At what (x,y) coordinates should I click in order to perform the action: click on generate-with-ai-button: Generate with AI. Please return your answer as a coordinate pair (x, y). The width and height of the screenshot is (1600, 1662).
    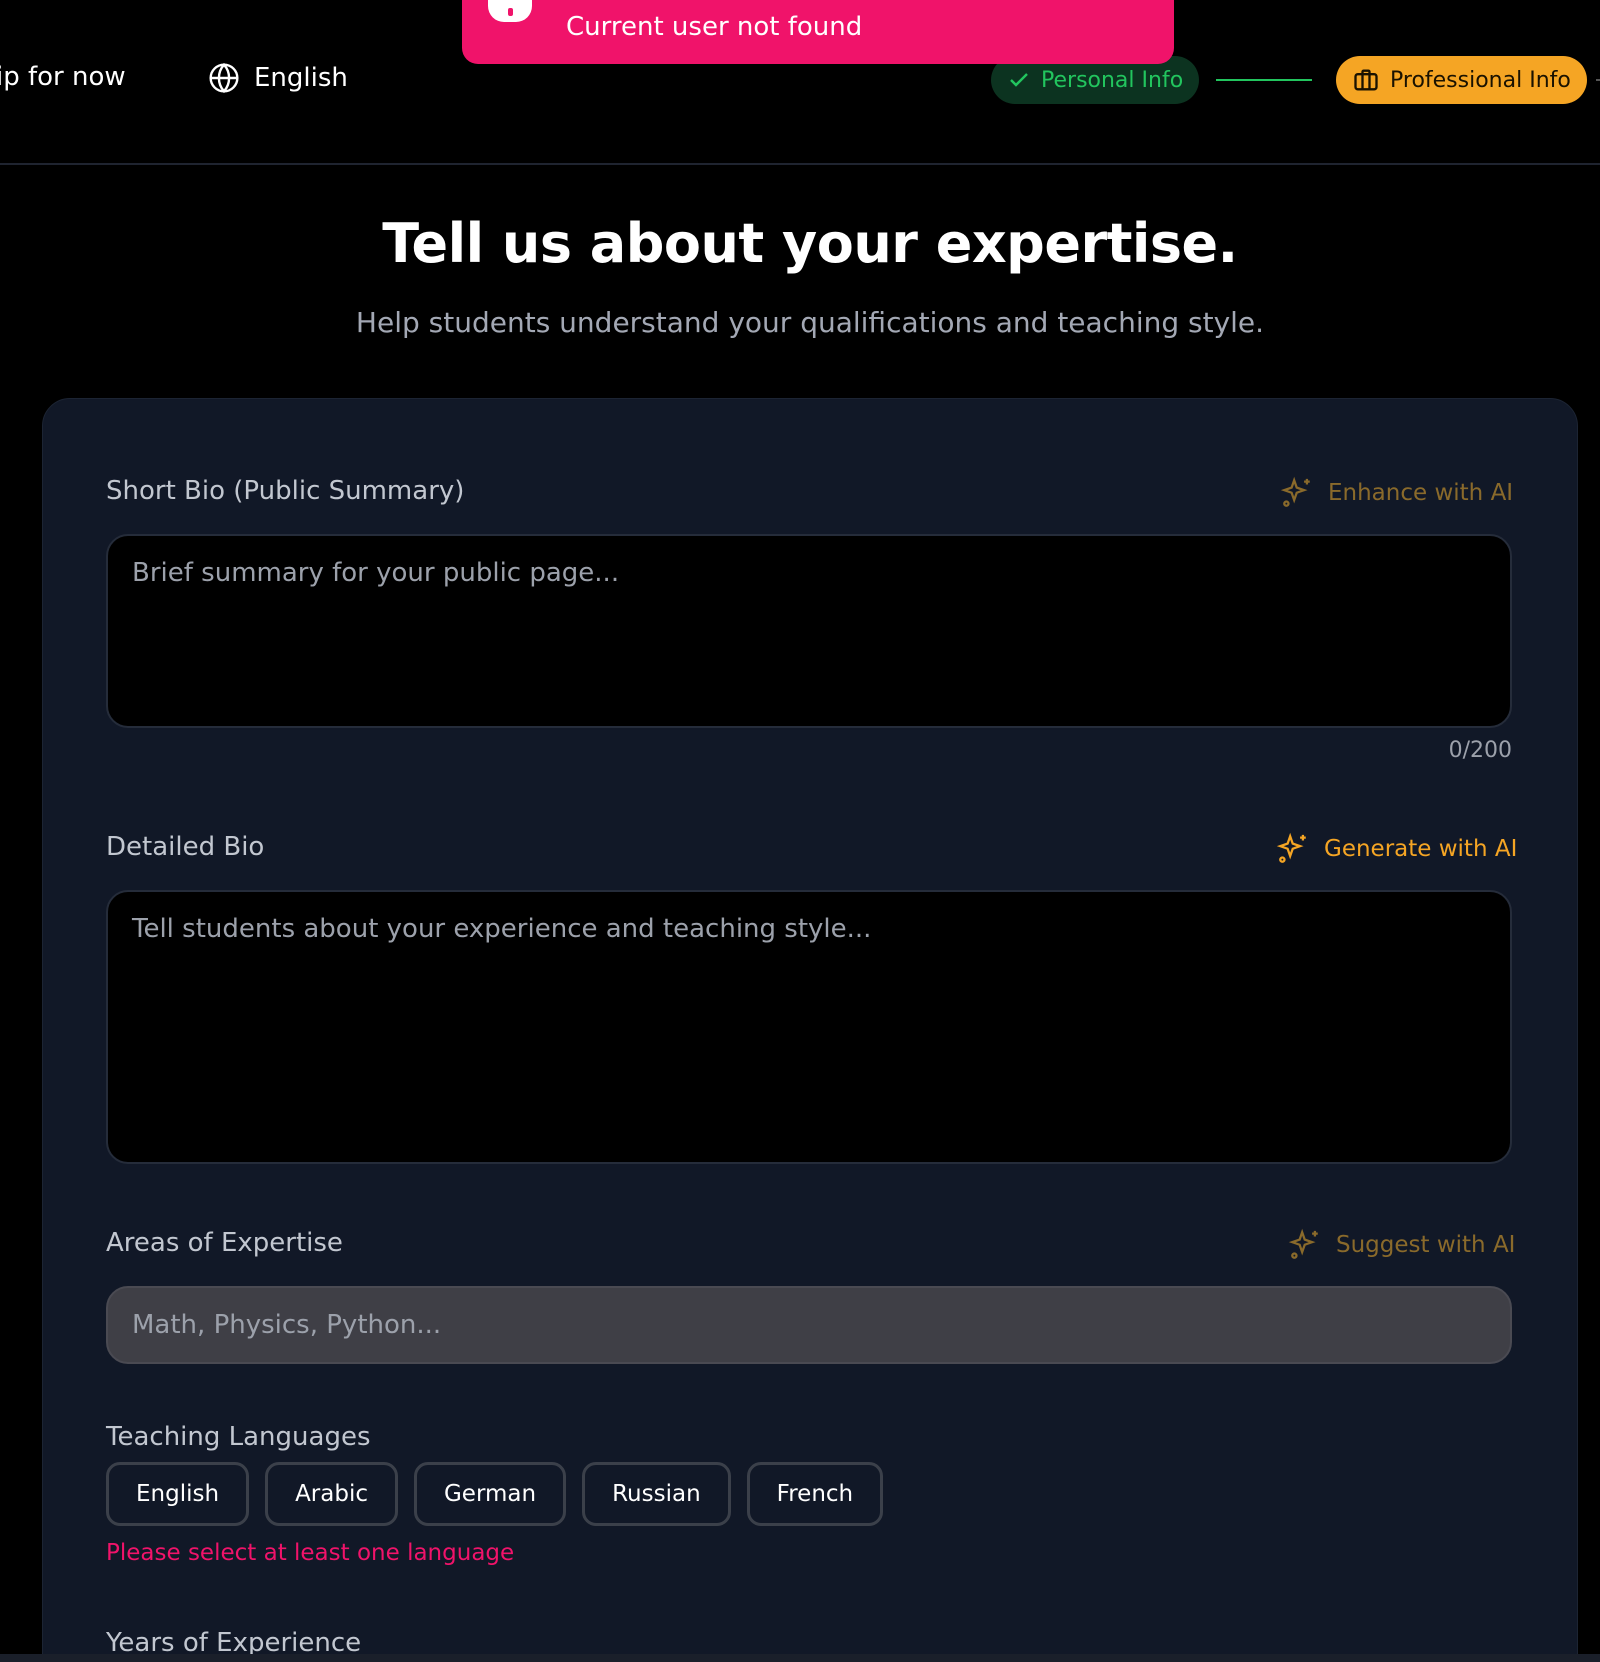
    Looking at the image, I should click on (1396, 849).